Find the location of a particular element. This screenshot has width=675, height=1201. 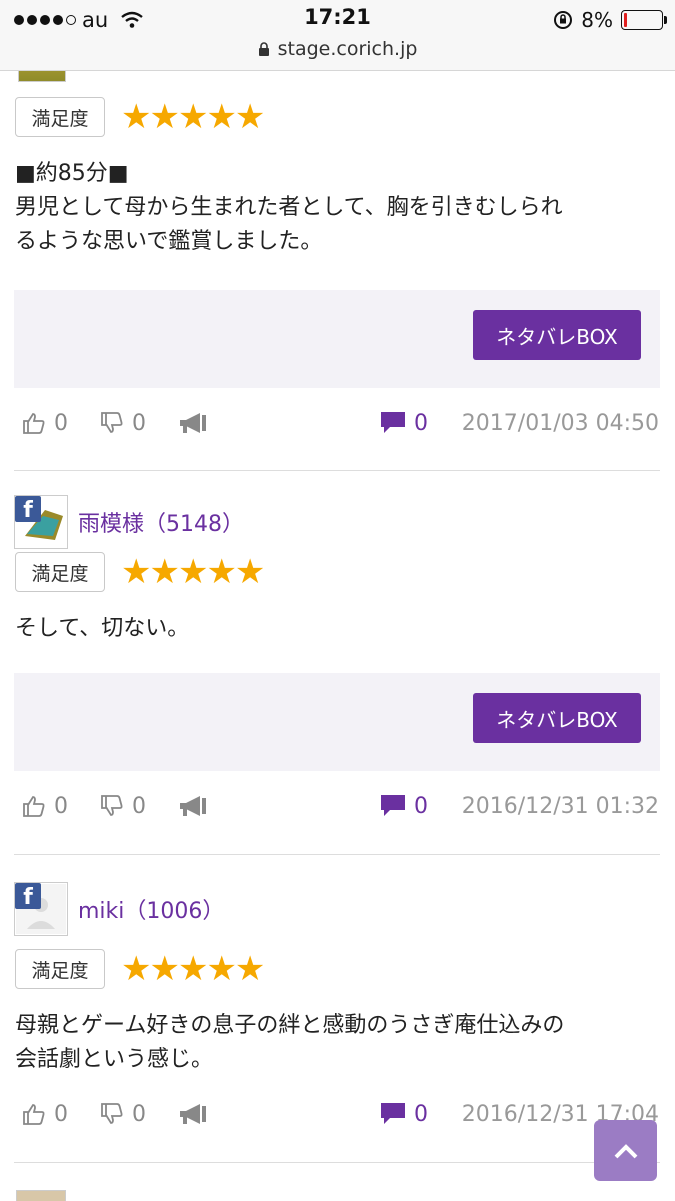

review-text: 母親とゲーム好きの息子の絆と感動のうさぎ庵仕込みの 会話劇という感じ。 is located at coordinates (335, 1043).